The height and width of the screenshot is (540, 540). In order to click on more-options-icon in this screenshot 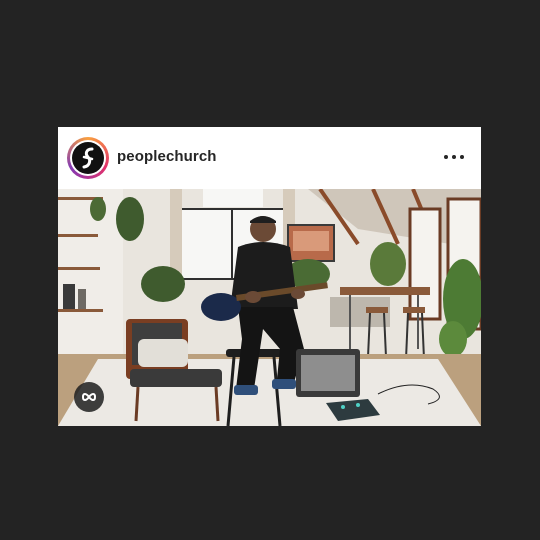, I will do `click(454, 157)`.